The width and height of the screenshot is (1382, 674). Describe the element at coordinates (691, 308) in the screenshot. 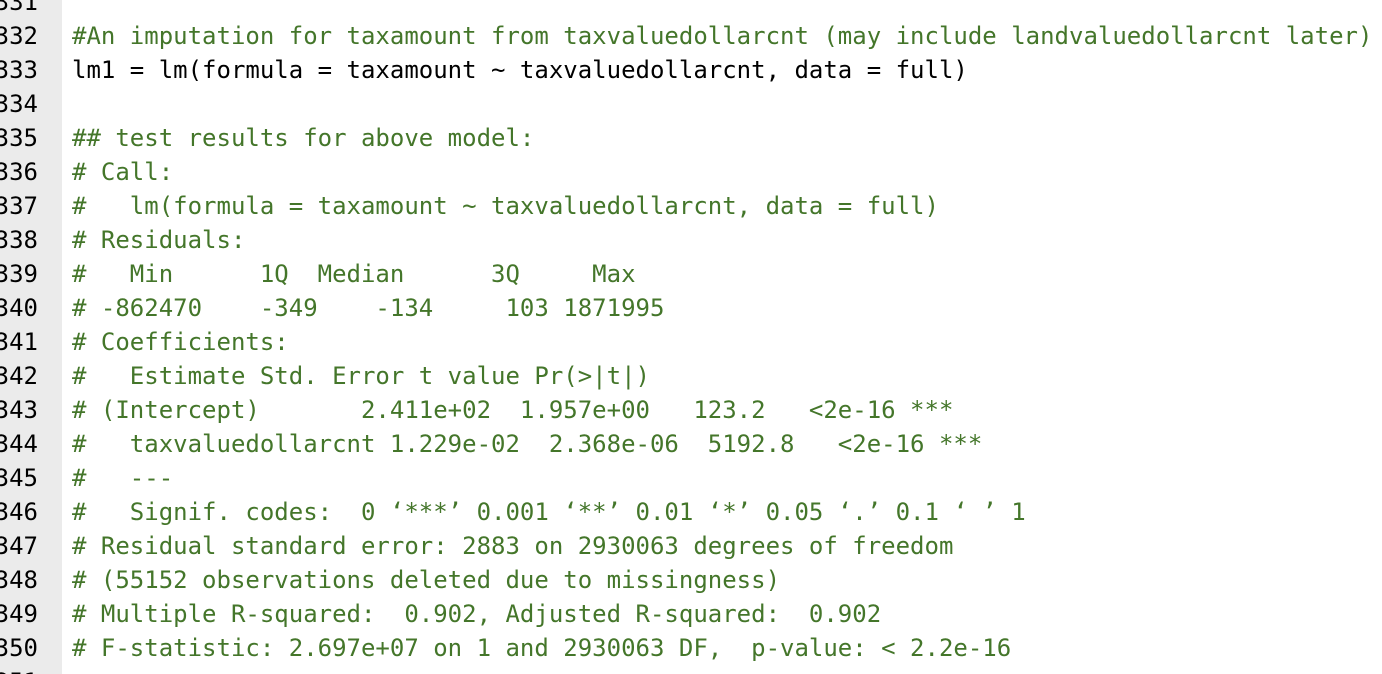

I see `code-line: 340 # -862470 -349 -134 103 1871995` at that location.